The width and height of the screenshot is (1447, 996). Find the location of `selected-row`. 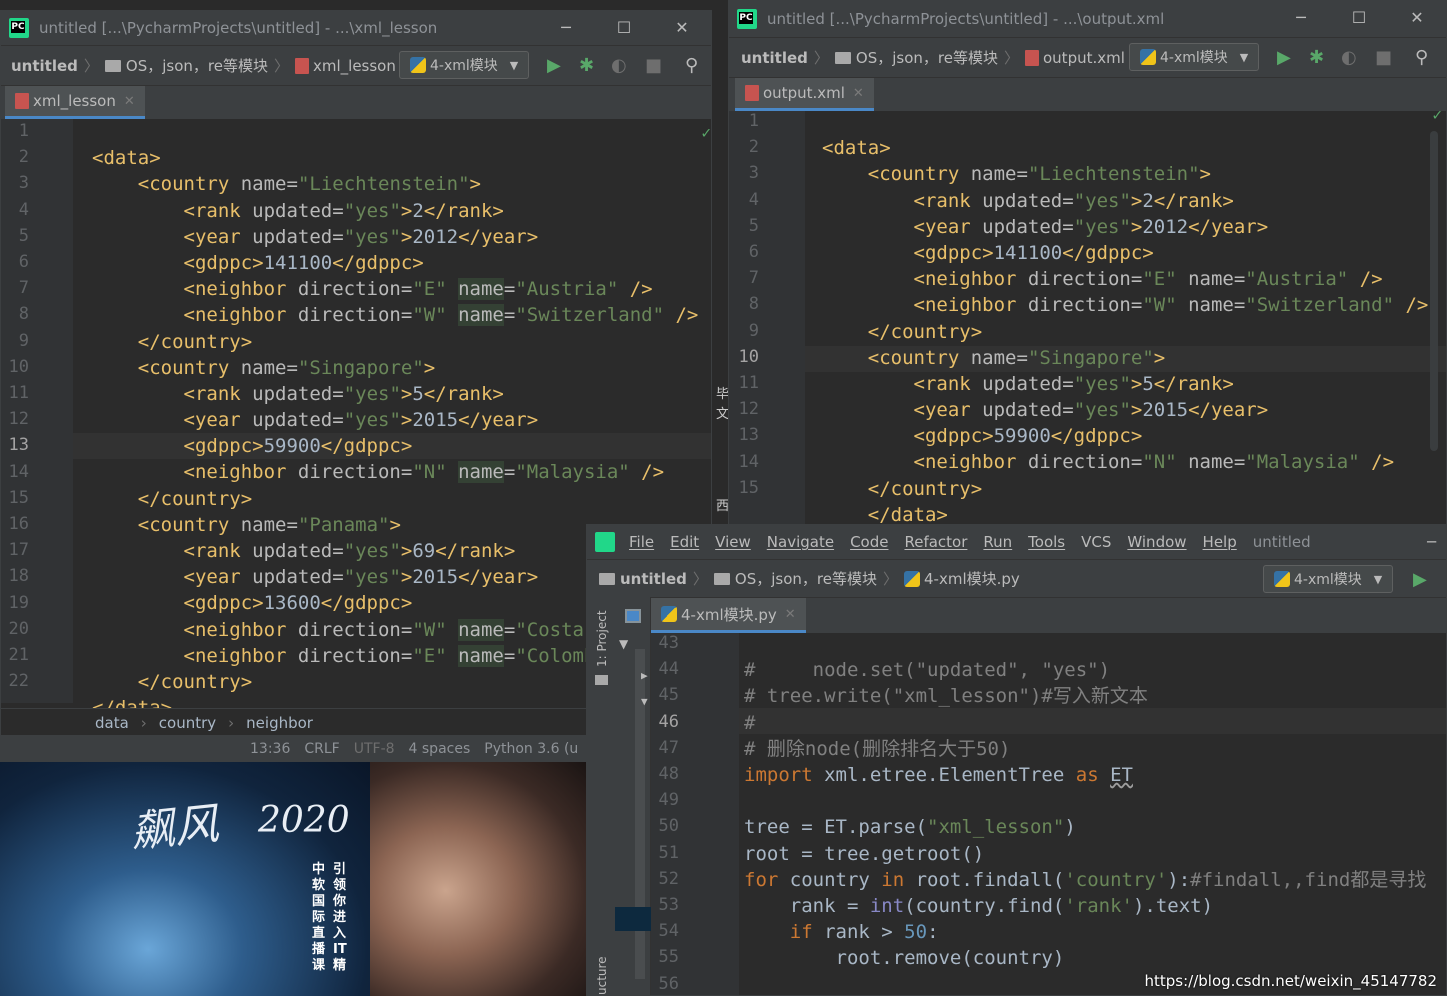

selected-row is located at coordinates (633, 919).